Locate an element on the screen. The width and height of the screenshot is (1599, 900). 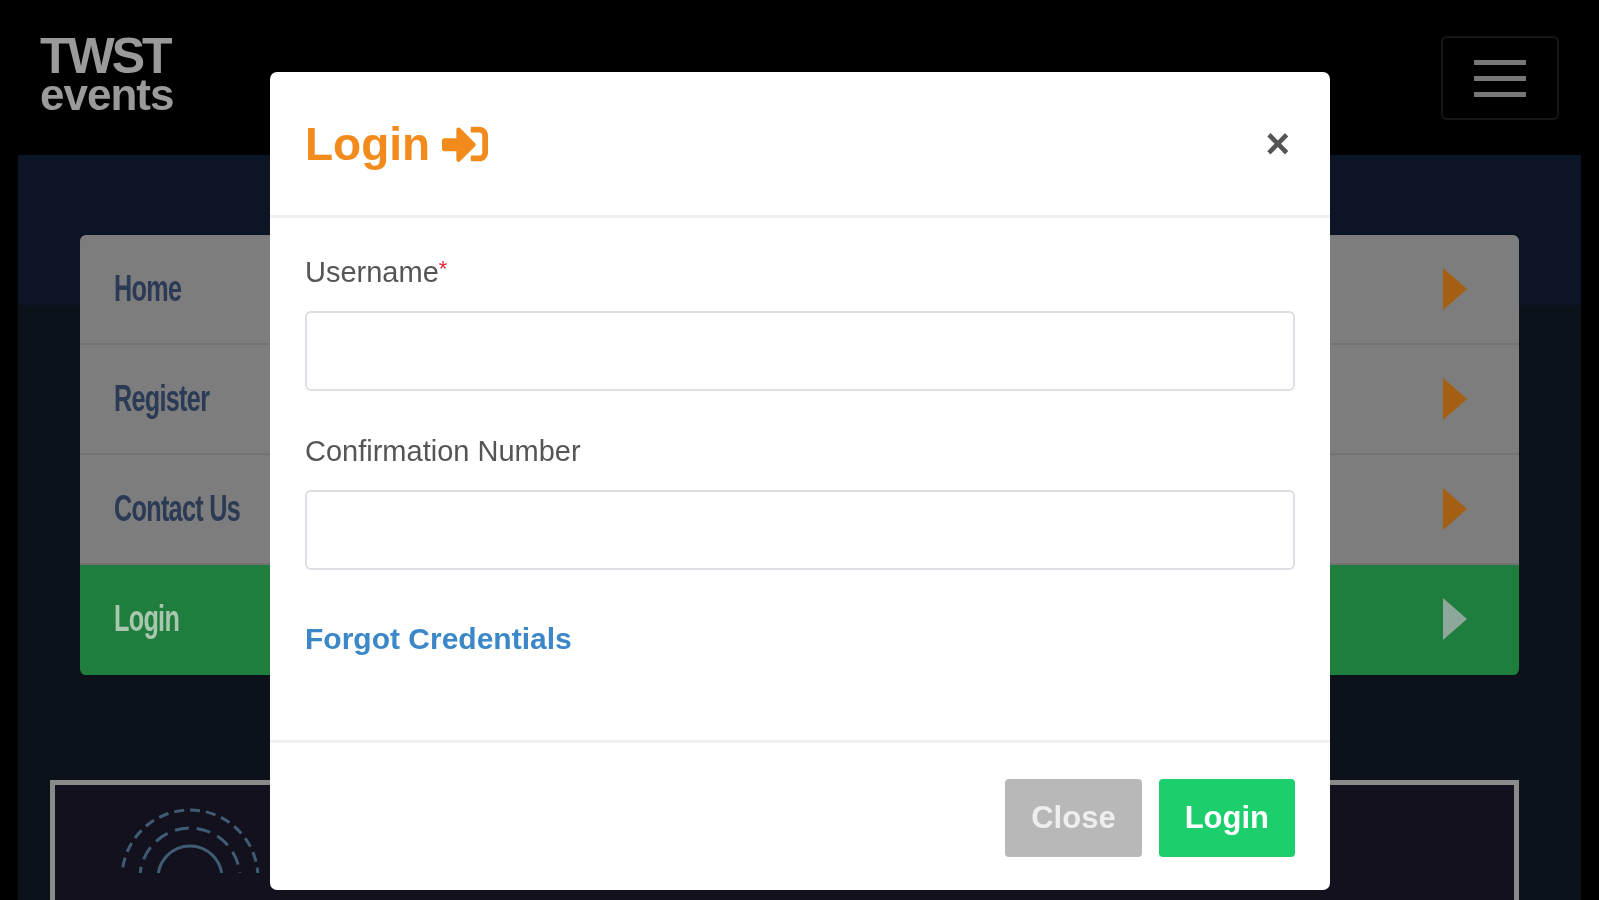
forgot-credentials-link: Forgot Credentials is located at coordinates (438, 639).